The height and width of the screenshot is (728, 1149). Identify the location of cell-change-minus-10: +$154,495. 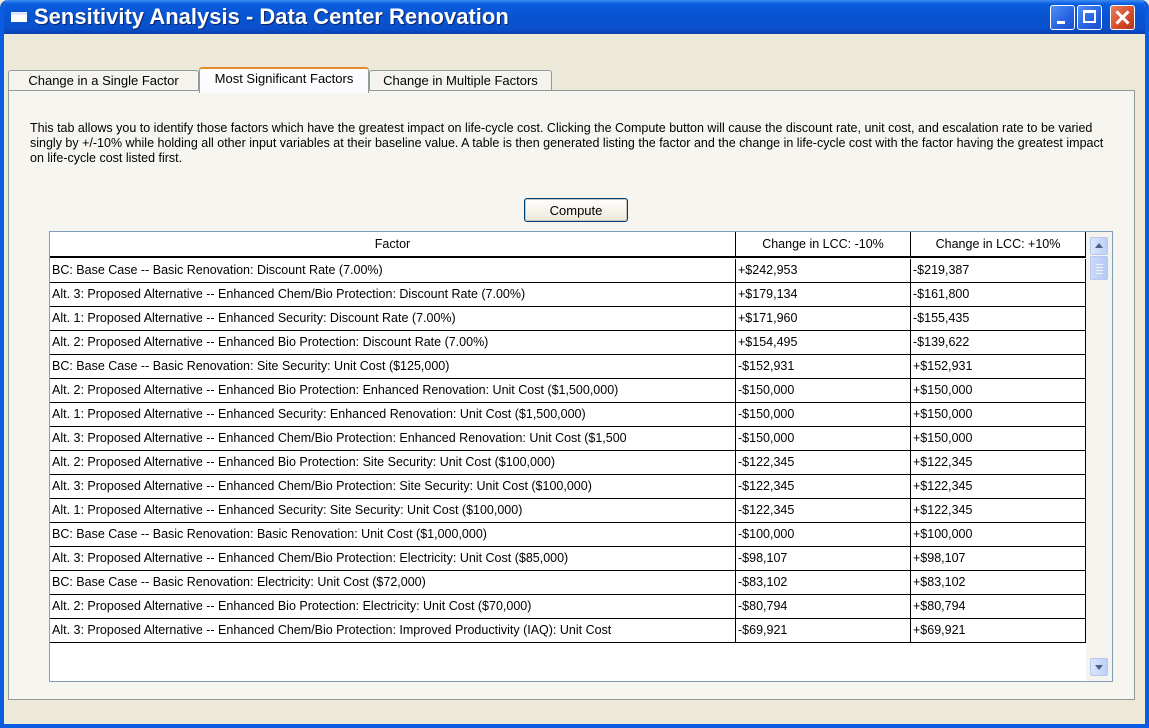
(823, 343).